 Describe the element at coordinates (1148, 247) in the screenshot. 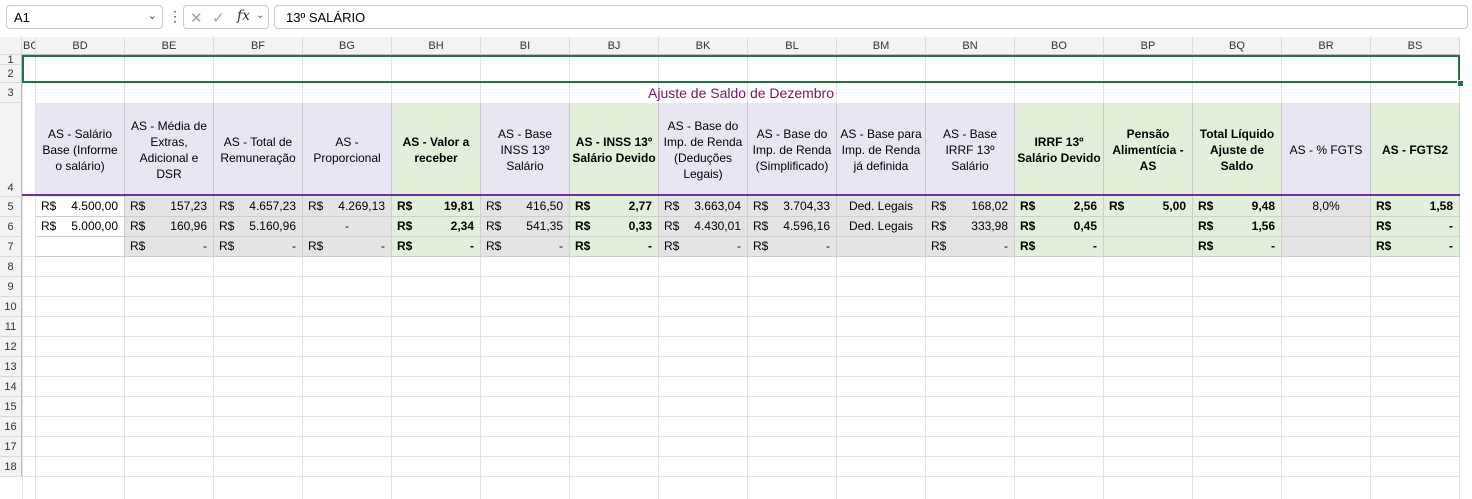

I see `cell-bp6` at that location.